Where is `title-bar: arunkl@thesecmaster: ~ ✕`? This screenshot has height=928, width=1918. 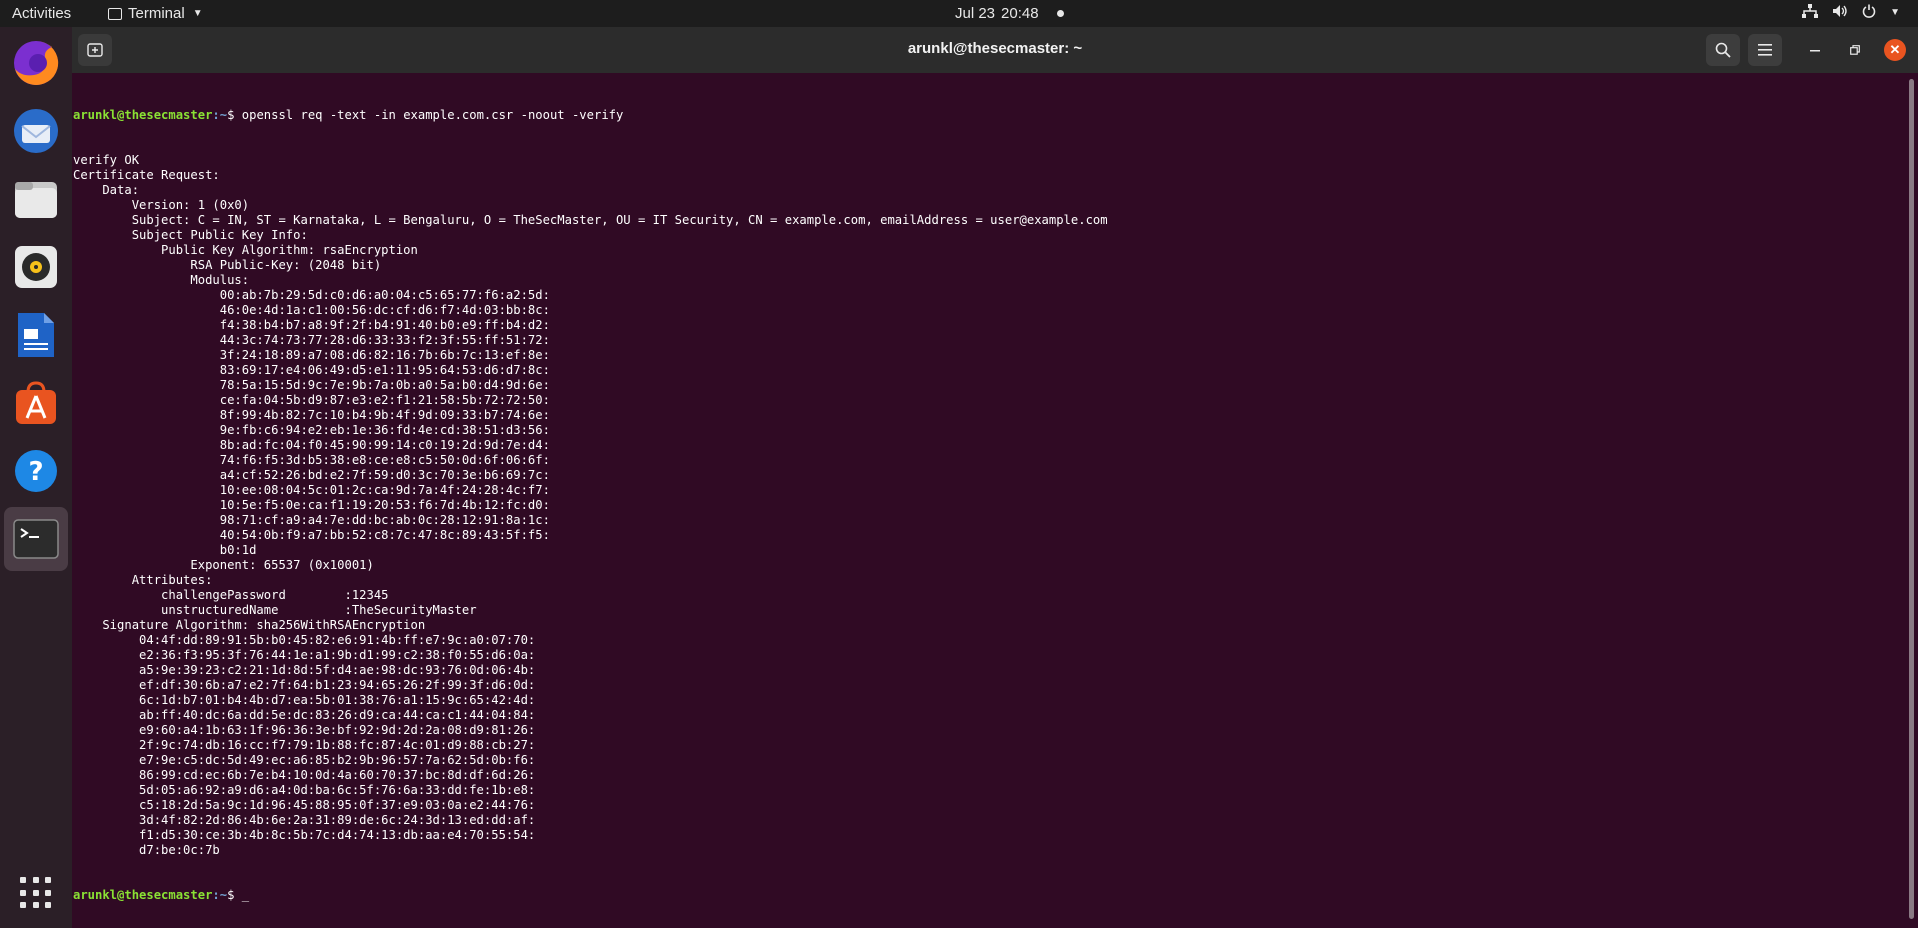 title-bar: arunkl@thesecmaster: ~ ✕ is located at coordinates (995, 50).